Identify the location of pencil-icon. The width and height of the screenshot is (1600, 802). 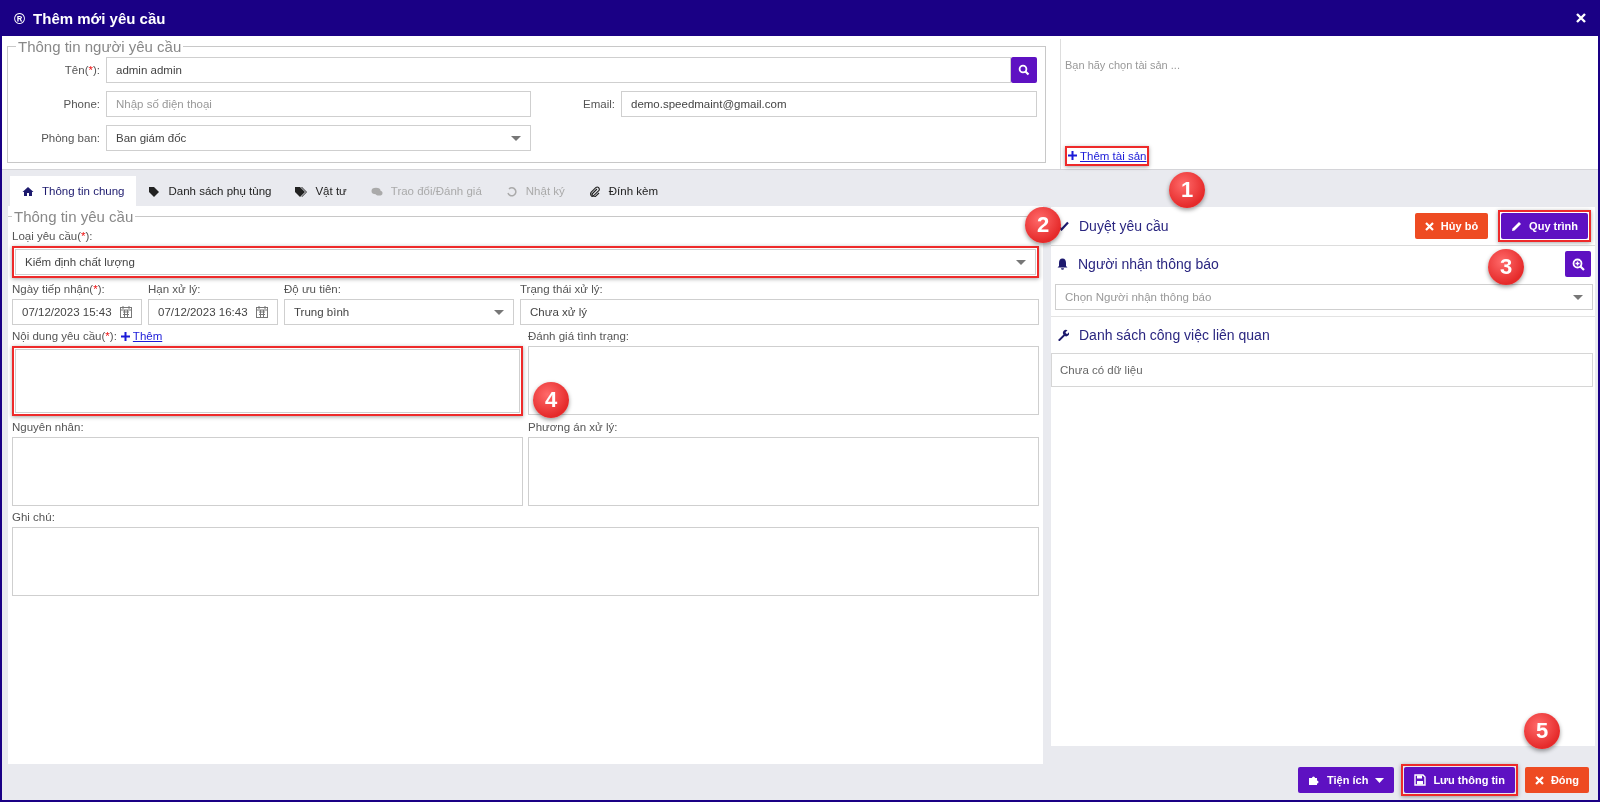
(1517, 226).